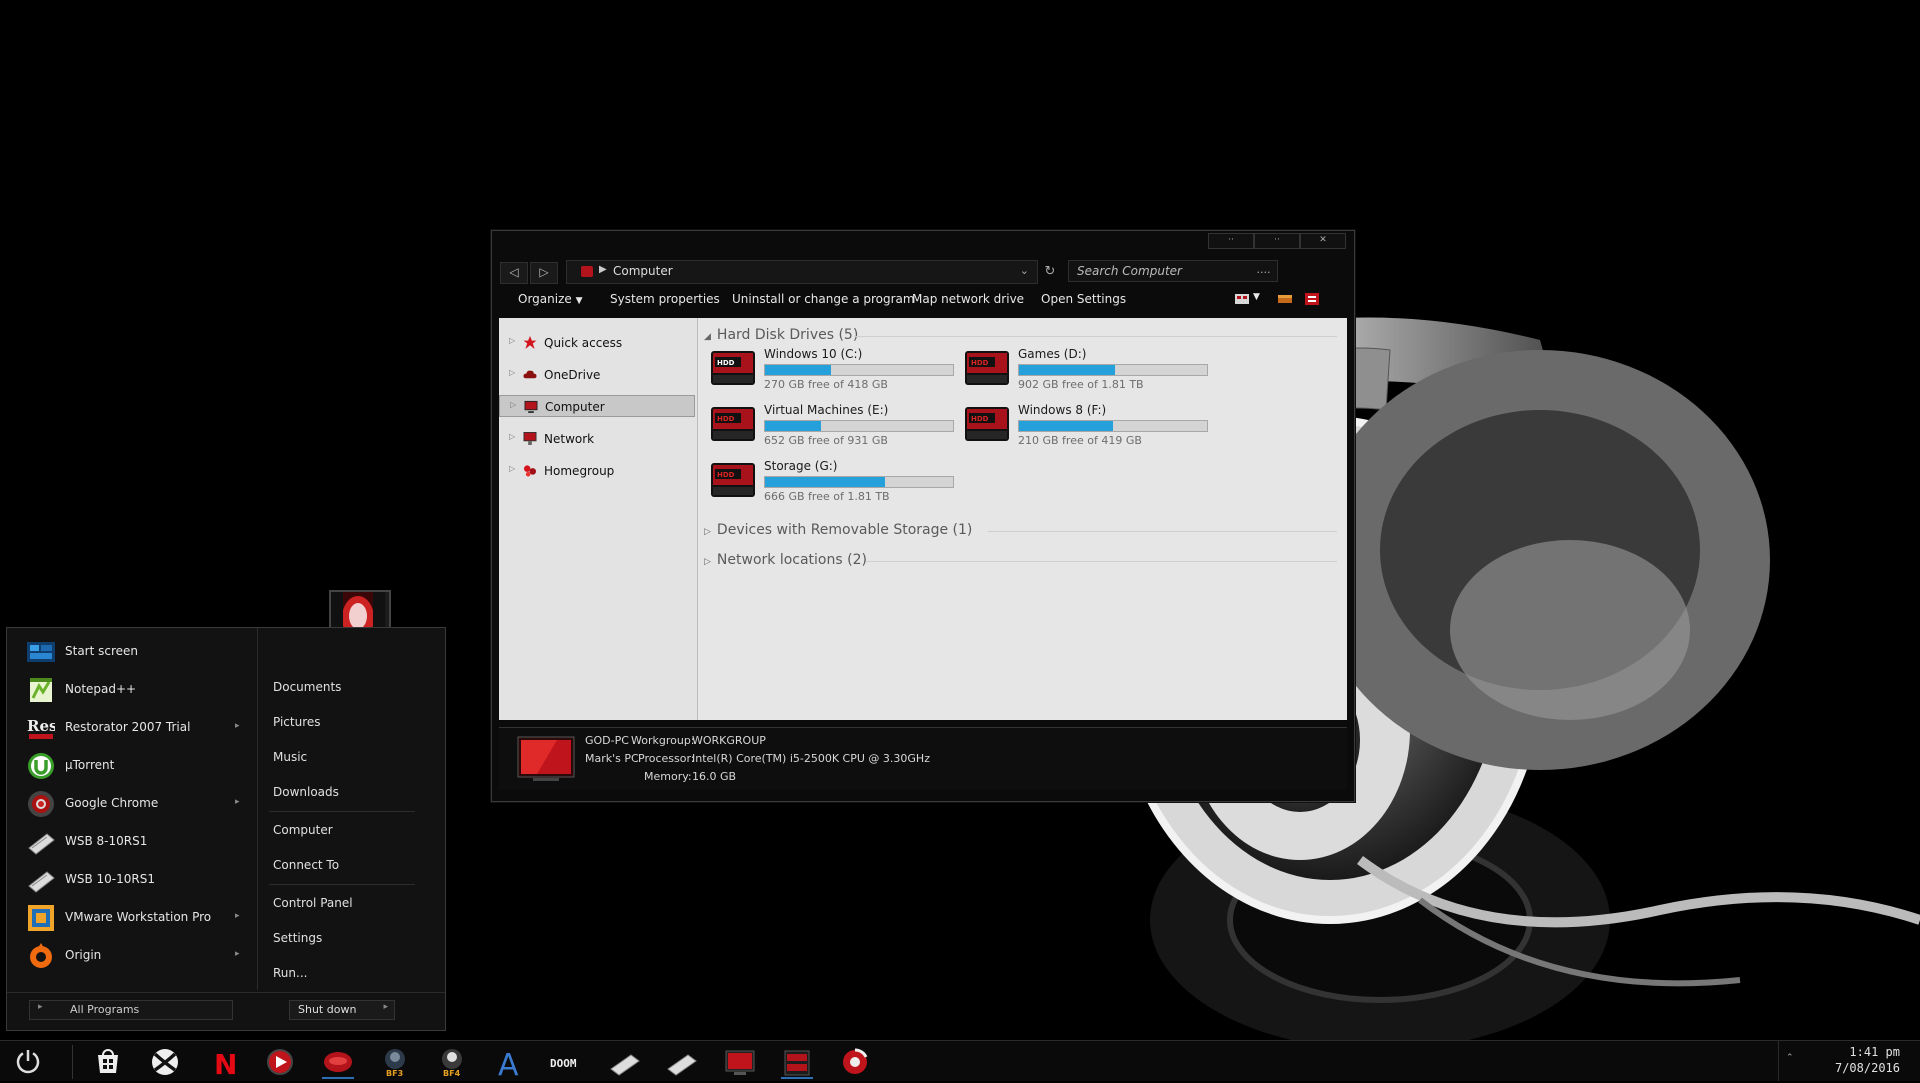  I want to click on link-downloads: Downloads, so click(306, 792).